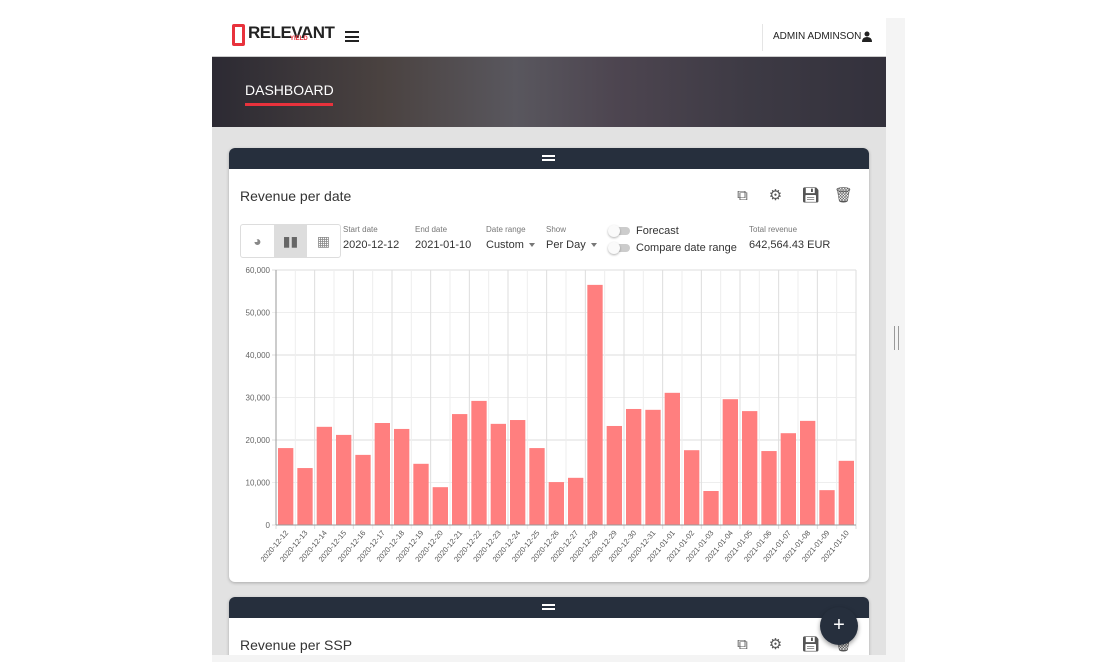  Describe the element at coordinates (817, 36) in the screenshot. I see `user-name: ADMIN ADMINSON` at that location.